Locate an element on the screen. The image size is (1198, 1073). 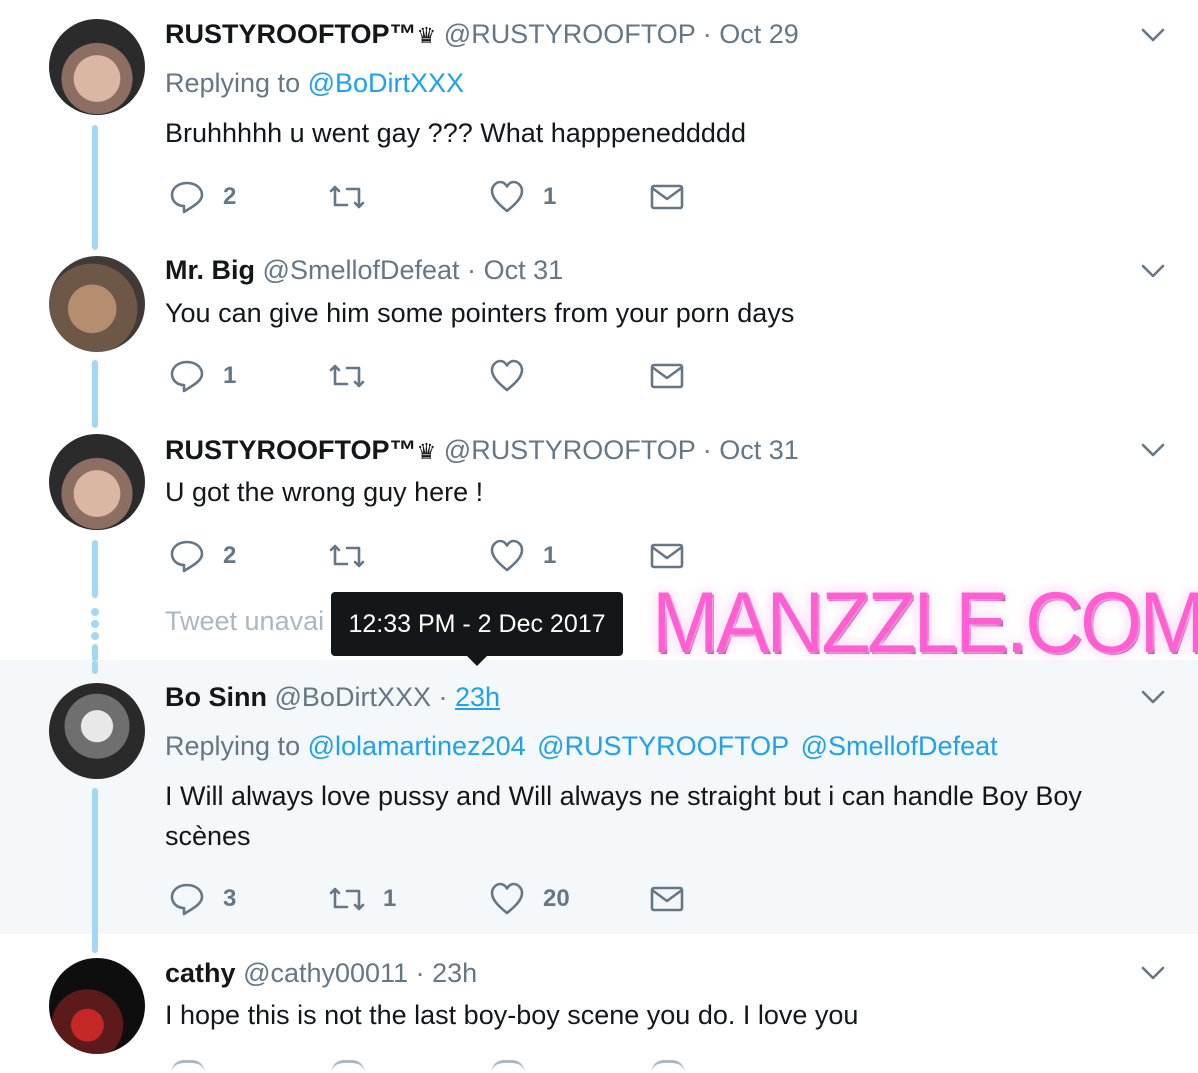
reply-button: 1 is located at coordinates (202, 376).